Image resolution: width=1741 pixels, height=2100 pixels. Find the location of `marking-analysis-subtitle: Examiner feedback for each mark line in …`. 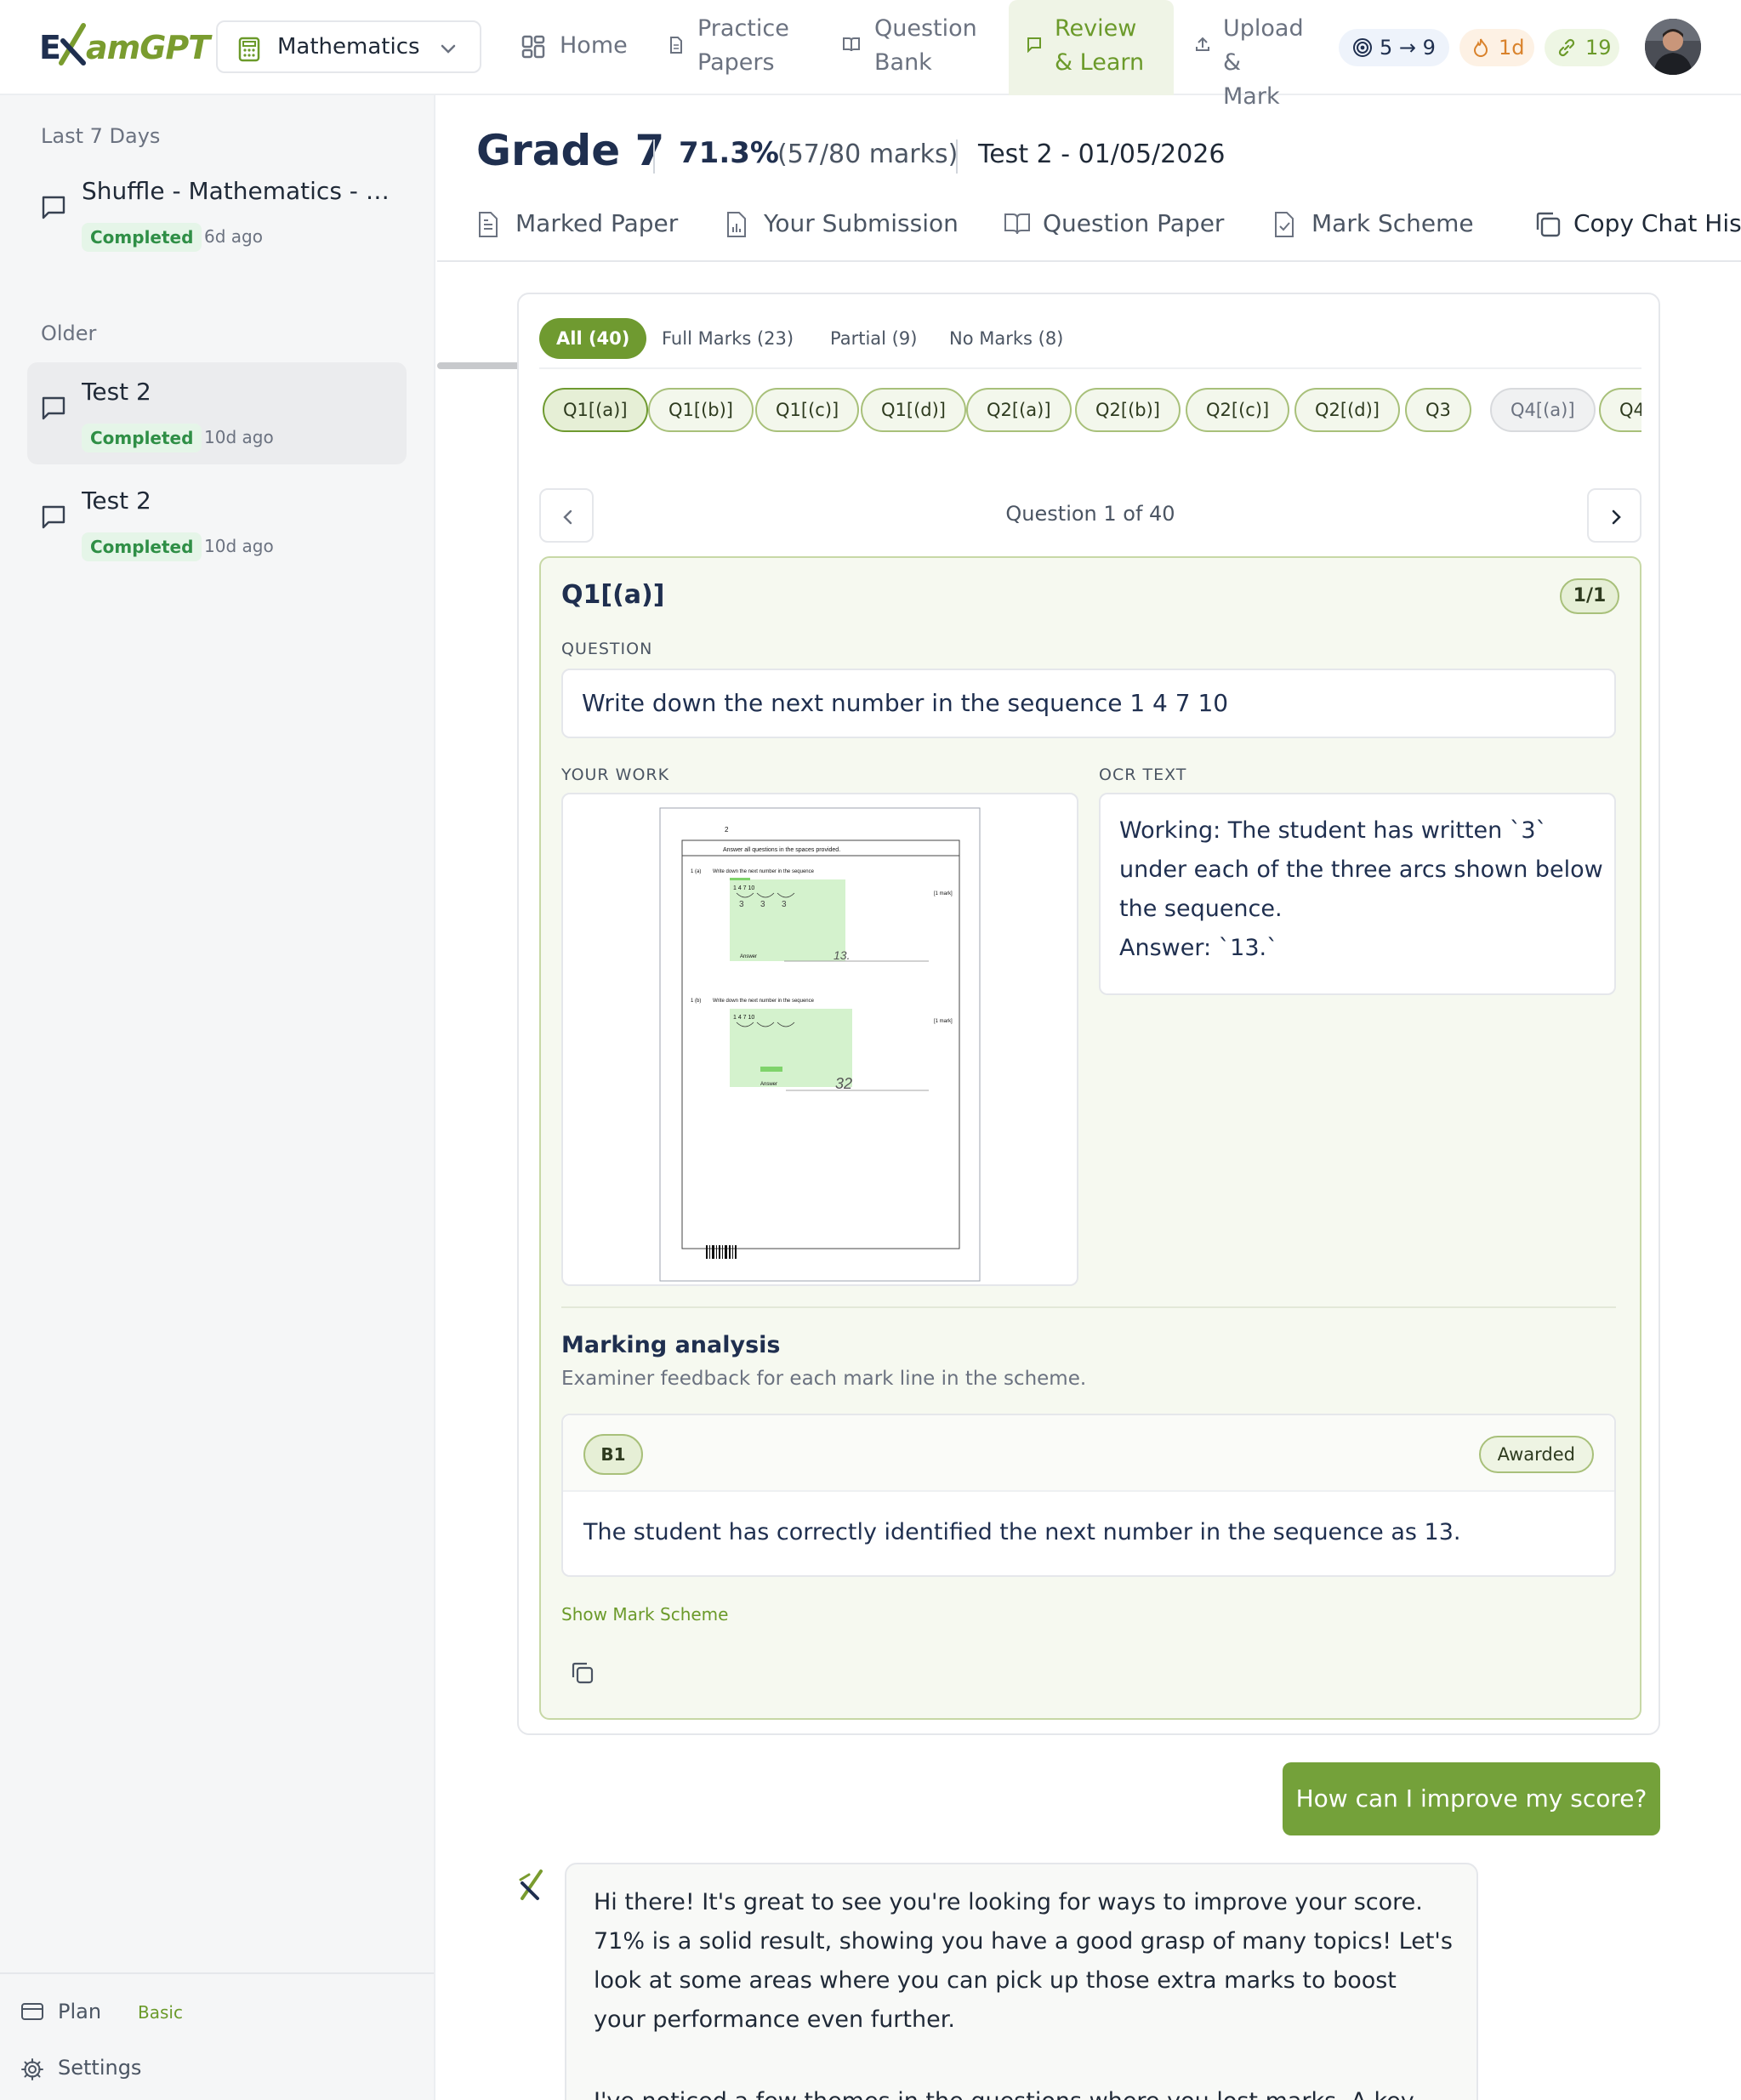

marking-analysis-subtitle: Examiner feedback for each mark line in … is located at coordinates (824, 1379).